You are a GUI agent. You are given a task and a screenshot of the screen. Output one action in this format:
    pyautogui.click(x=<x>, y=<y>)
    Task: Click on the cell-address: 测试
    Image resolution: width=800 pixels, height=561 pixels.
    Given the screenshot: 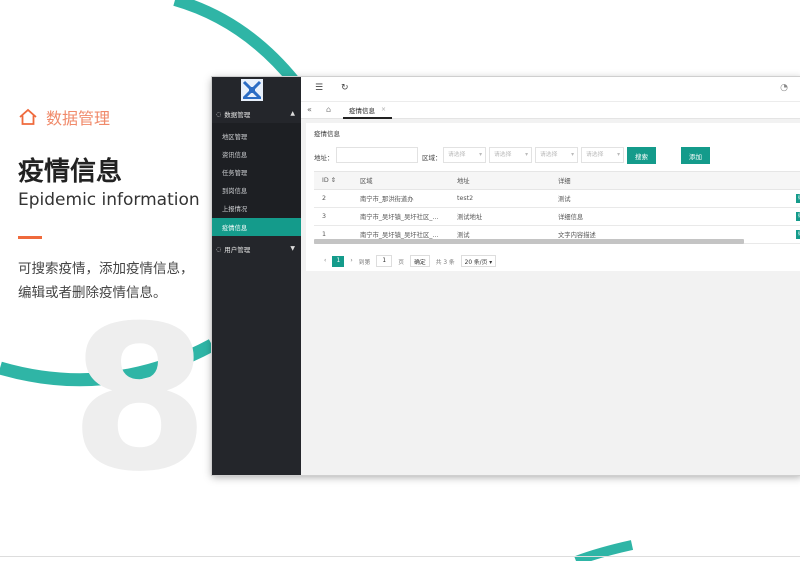 What is the action you would take?
    pyautogui.click(x=463, y=235)
    